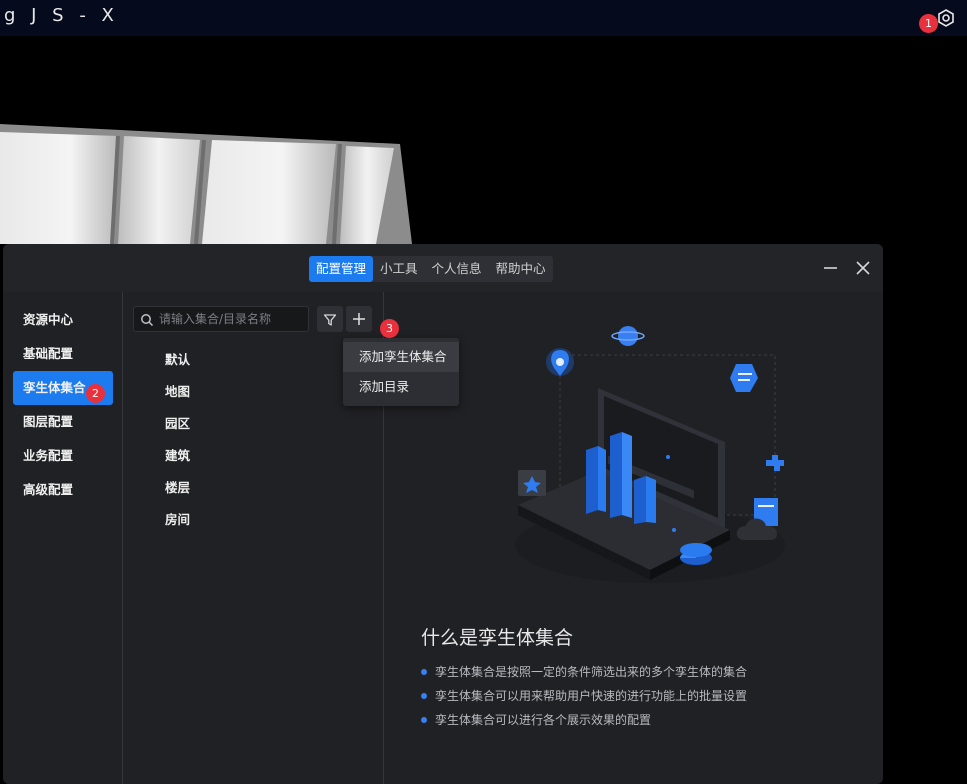 The height and width of the screenshot is (784, 967). Describe the element at coordinates (330, 321) in the screenshot. I see `filter-icon` at that location.